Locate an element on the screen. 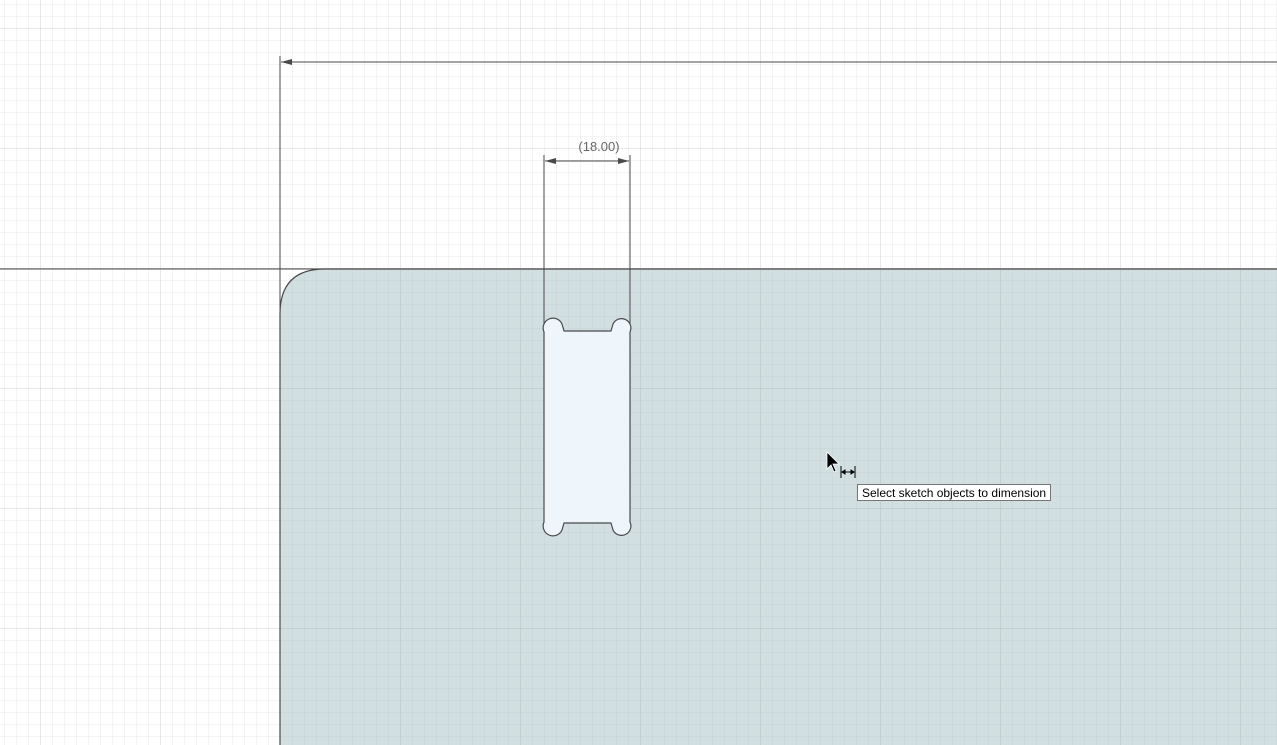 Image resolution: width=1277 pixels, height=745 pixels. slot-width-dimension-value: (18.00) is located at coordinates (598, 146).